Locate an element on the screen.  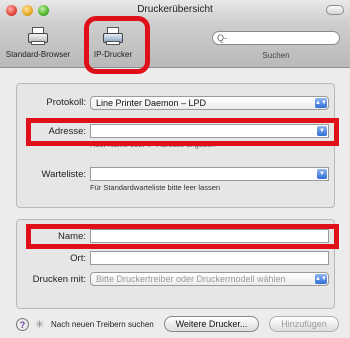
ip-printer-highlight is located at coordinates (117, 45).